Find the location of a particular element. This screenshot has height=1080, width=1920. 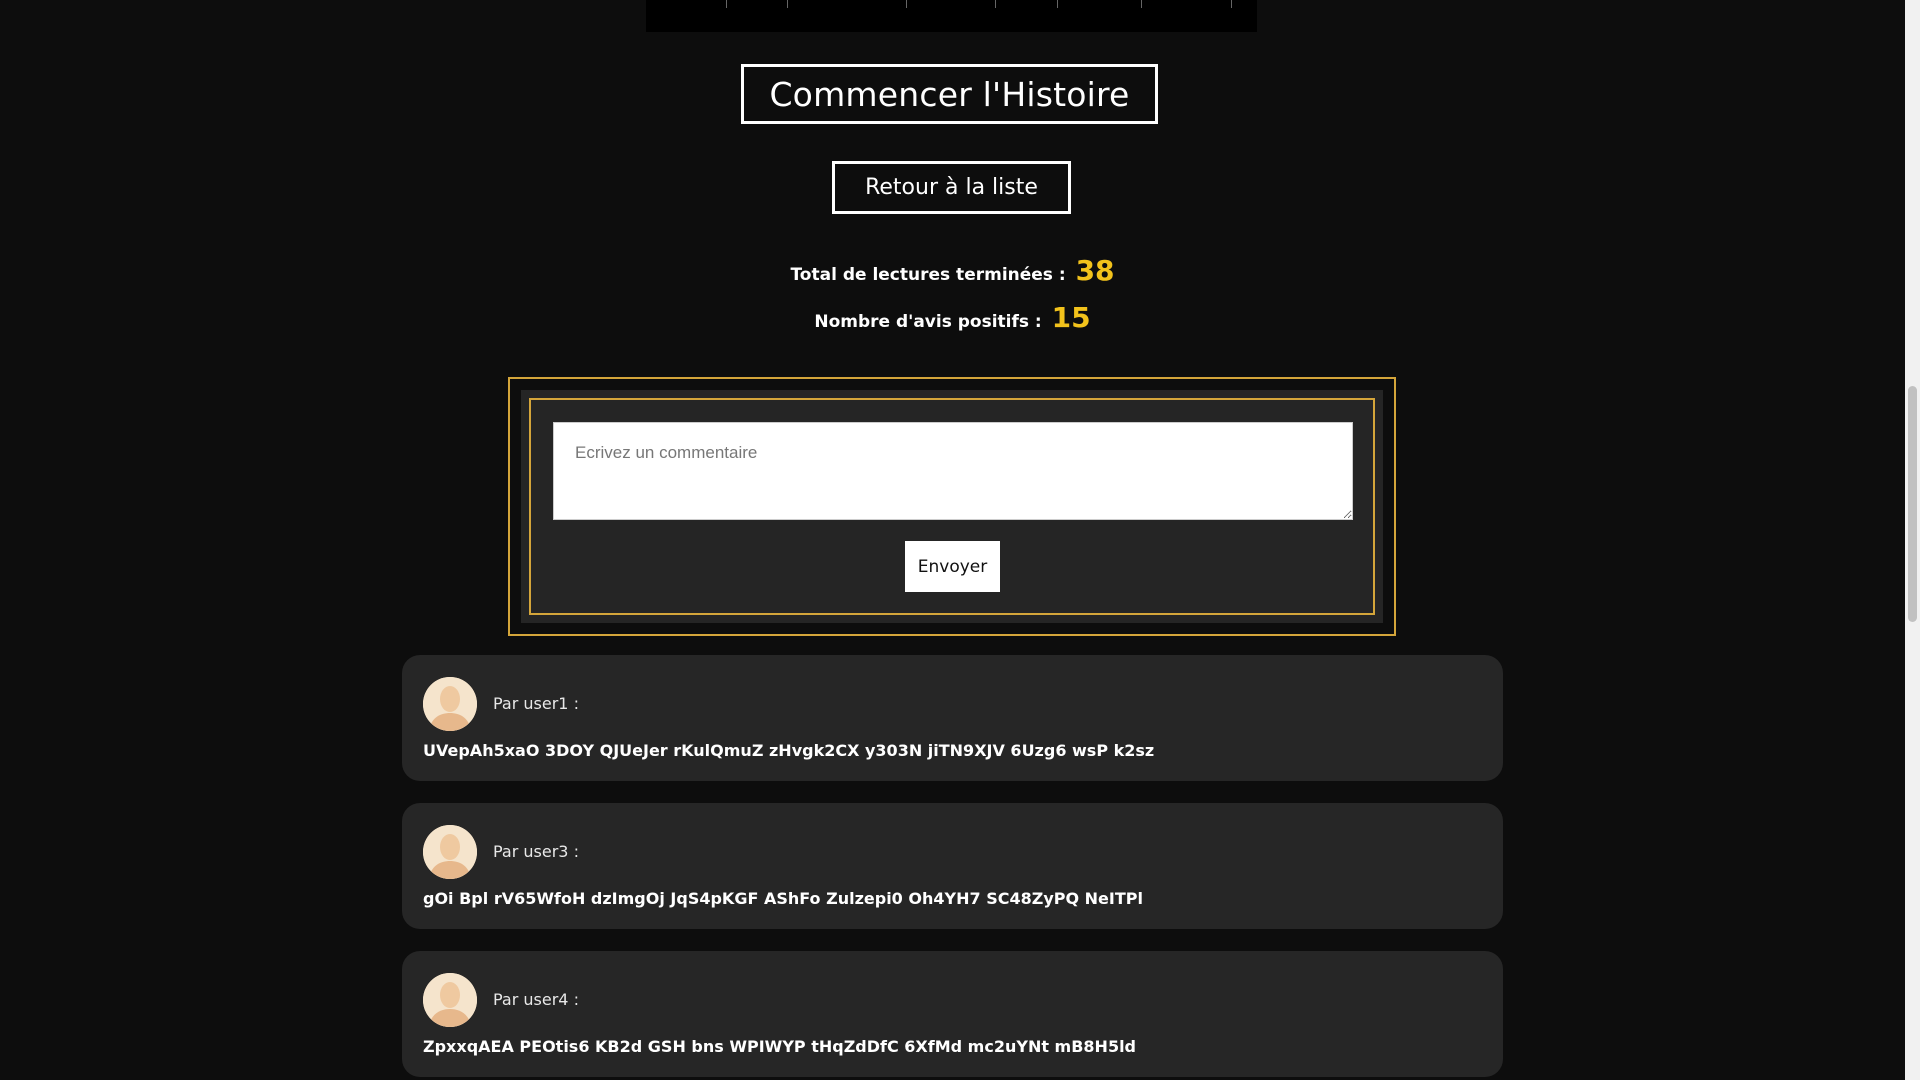

back-to-list-button: Retour à la liste is located at coordinates (951, 187).